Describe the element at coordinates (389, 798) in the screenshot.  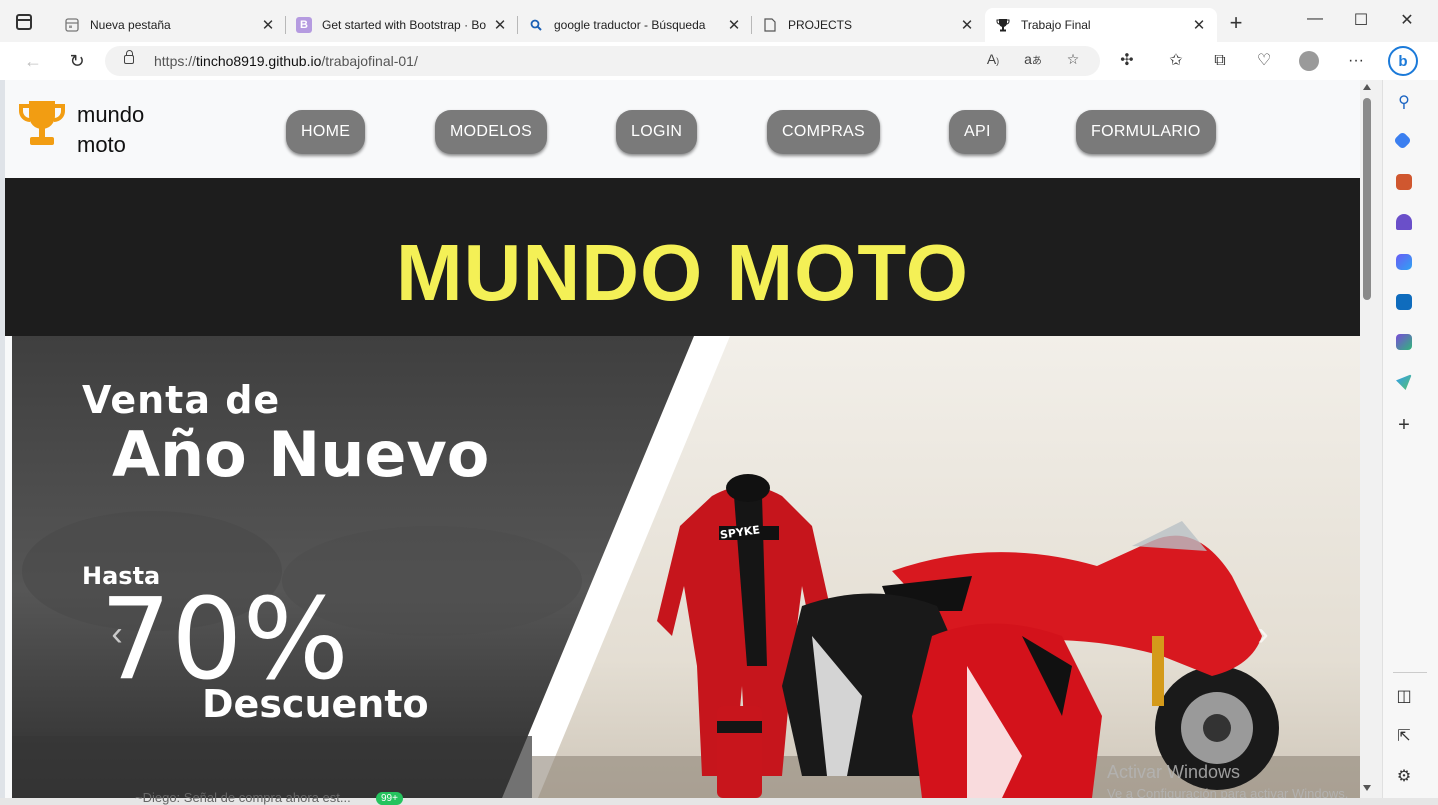
I see `notification-count-badge: 99+` at that location.